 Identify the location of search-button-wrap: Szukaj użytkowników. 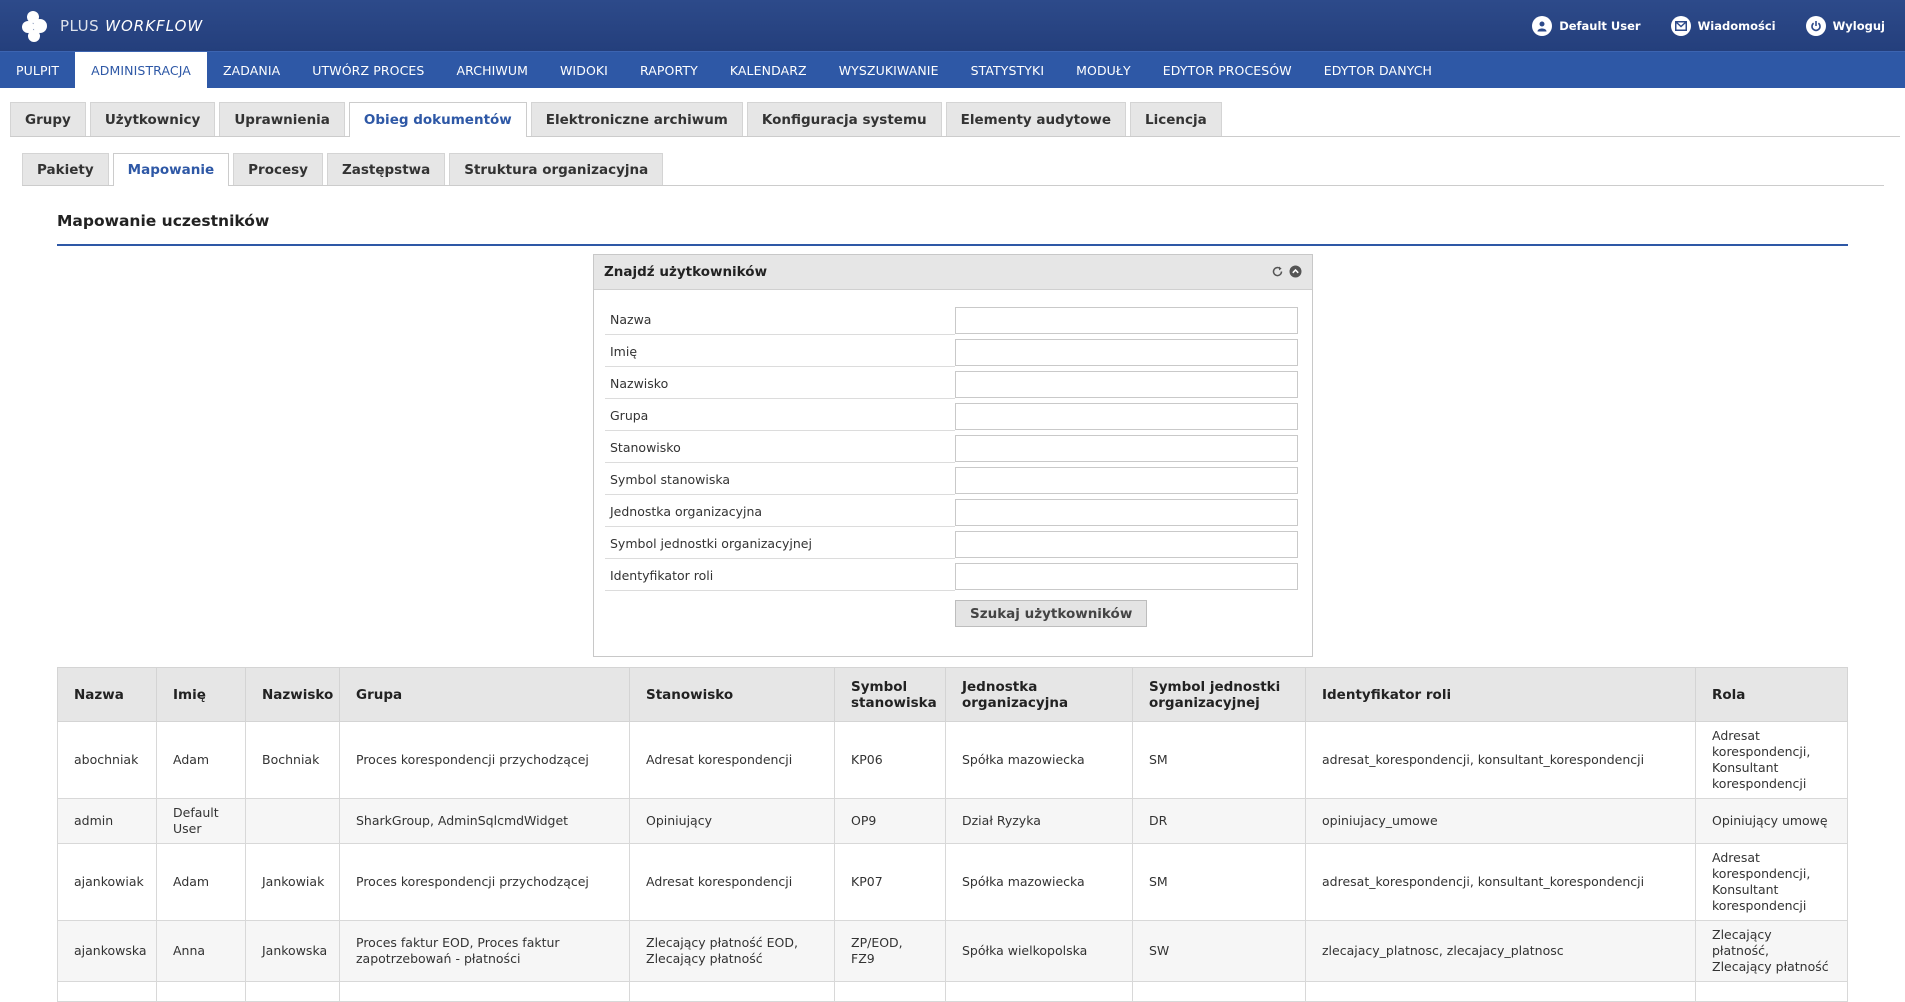
(953, 613).